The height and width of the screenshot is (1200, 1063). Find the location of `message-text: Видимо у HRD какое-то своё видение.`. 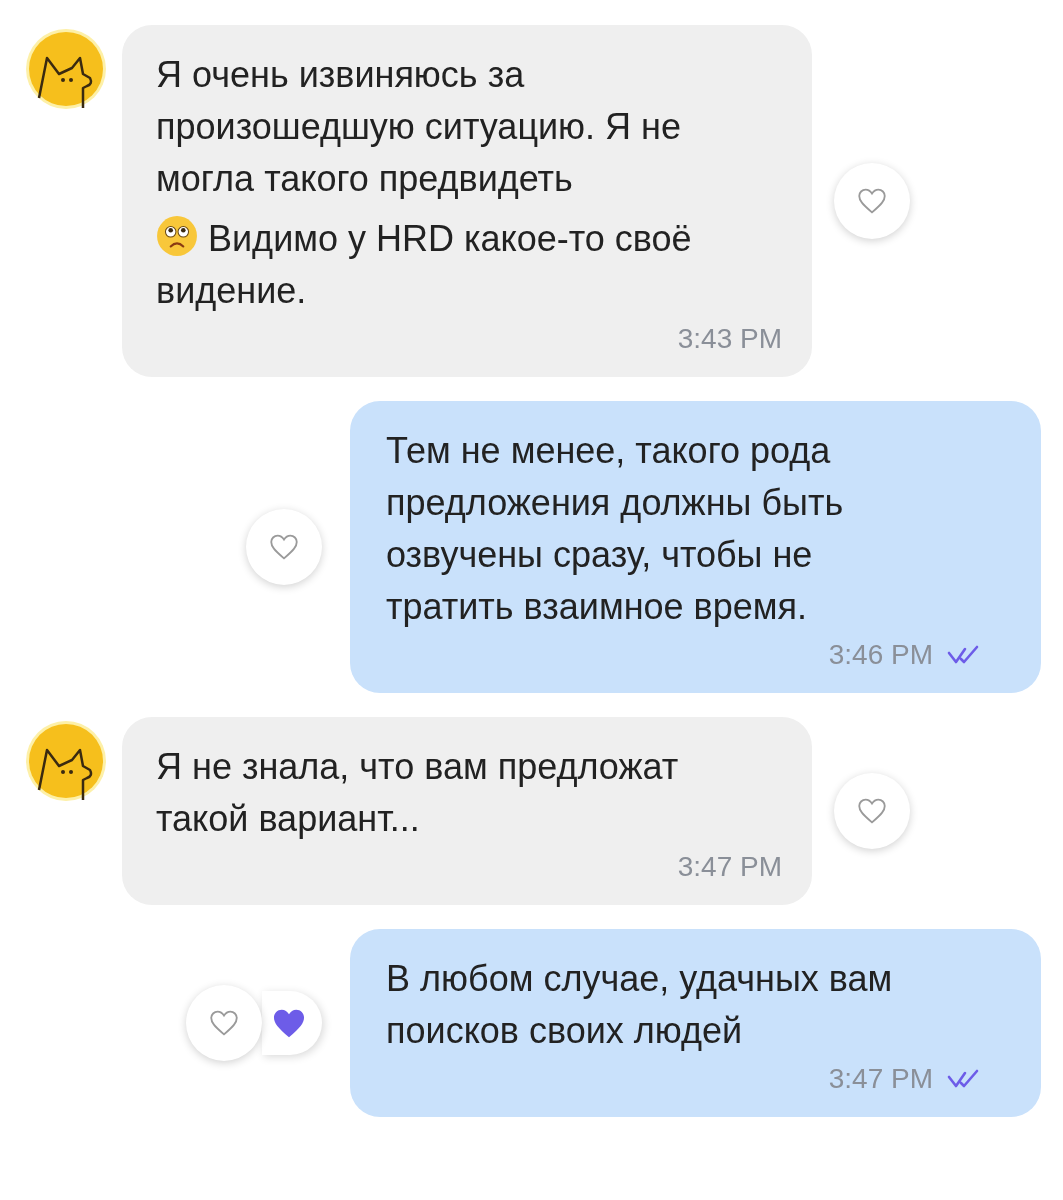

message-text: Видимо у HRD какое-то своё видение. is located at coordinates (424, 264).